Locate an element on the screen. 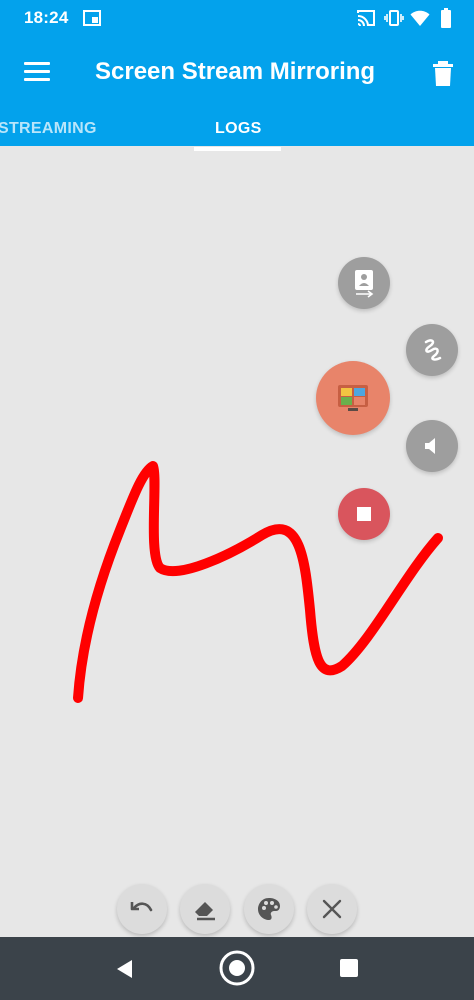 The width and height of the screenshot is (474, 1000). battery-icon is located at coordinates (446, 18).